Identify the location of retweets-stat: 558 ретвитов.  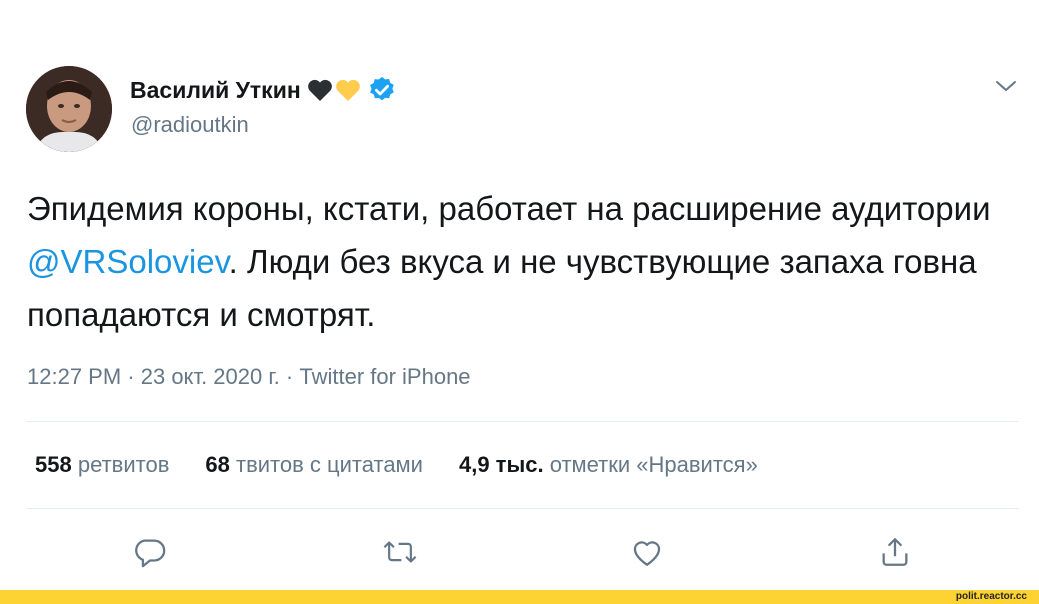
(102, 465).